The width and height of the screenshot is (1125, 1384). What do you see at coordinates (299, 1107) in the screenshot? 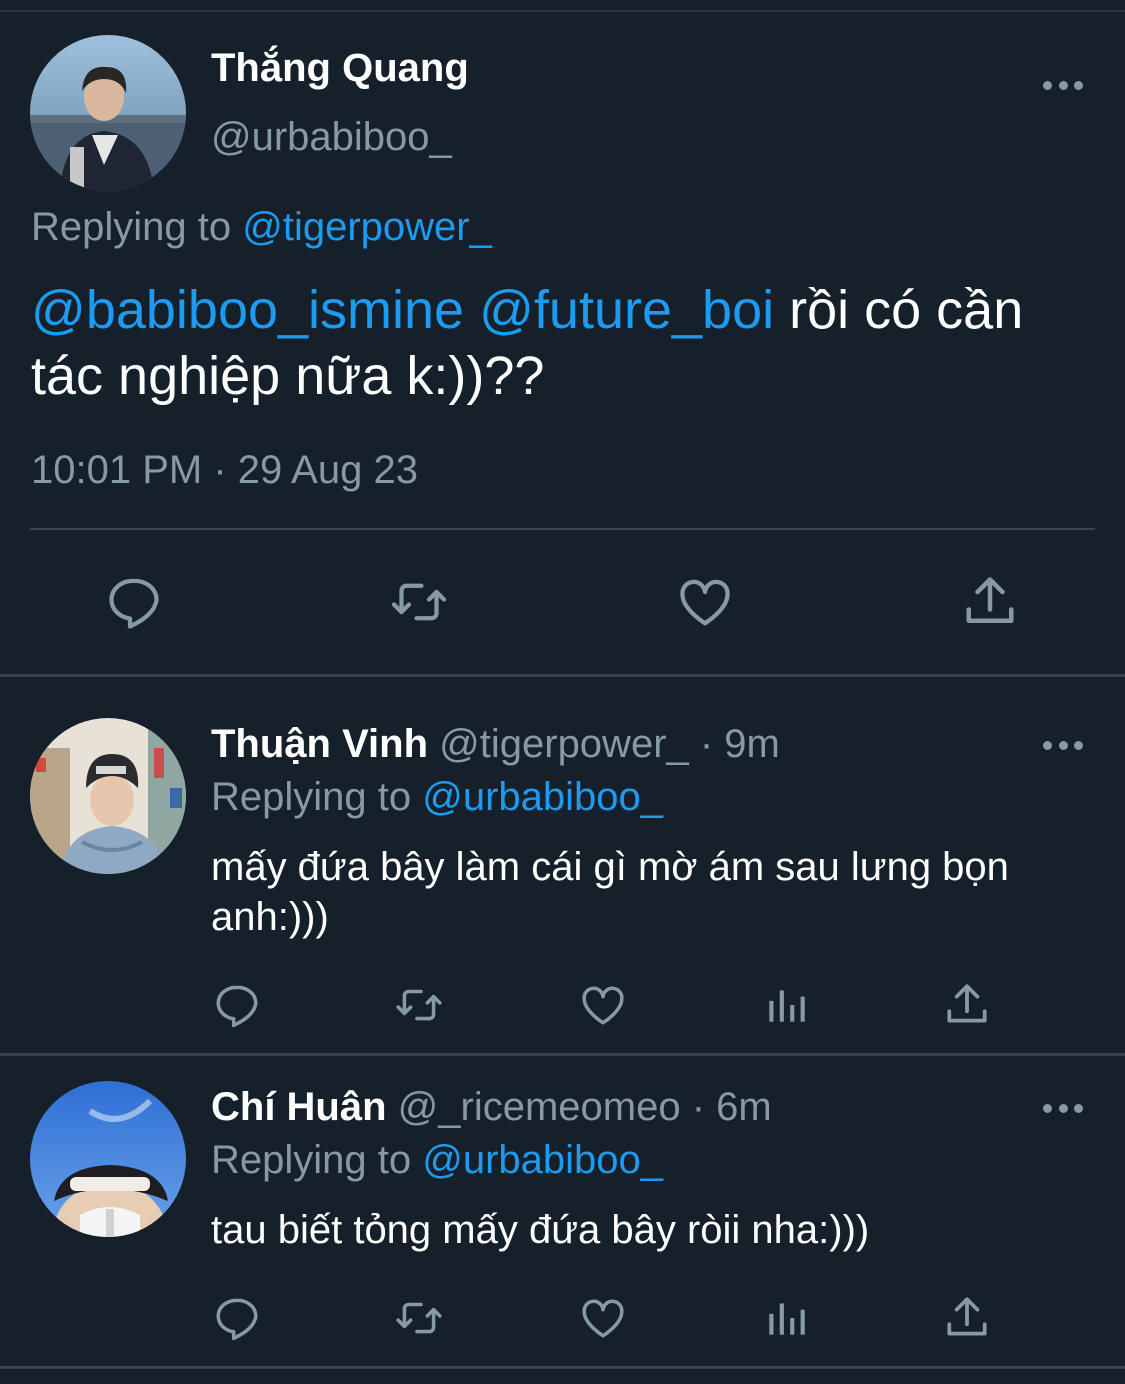
I see `author-name: Chí Huân` at bounding box center [299, 1107].